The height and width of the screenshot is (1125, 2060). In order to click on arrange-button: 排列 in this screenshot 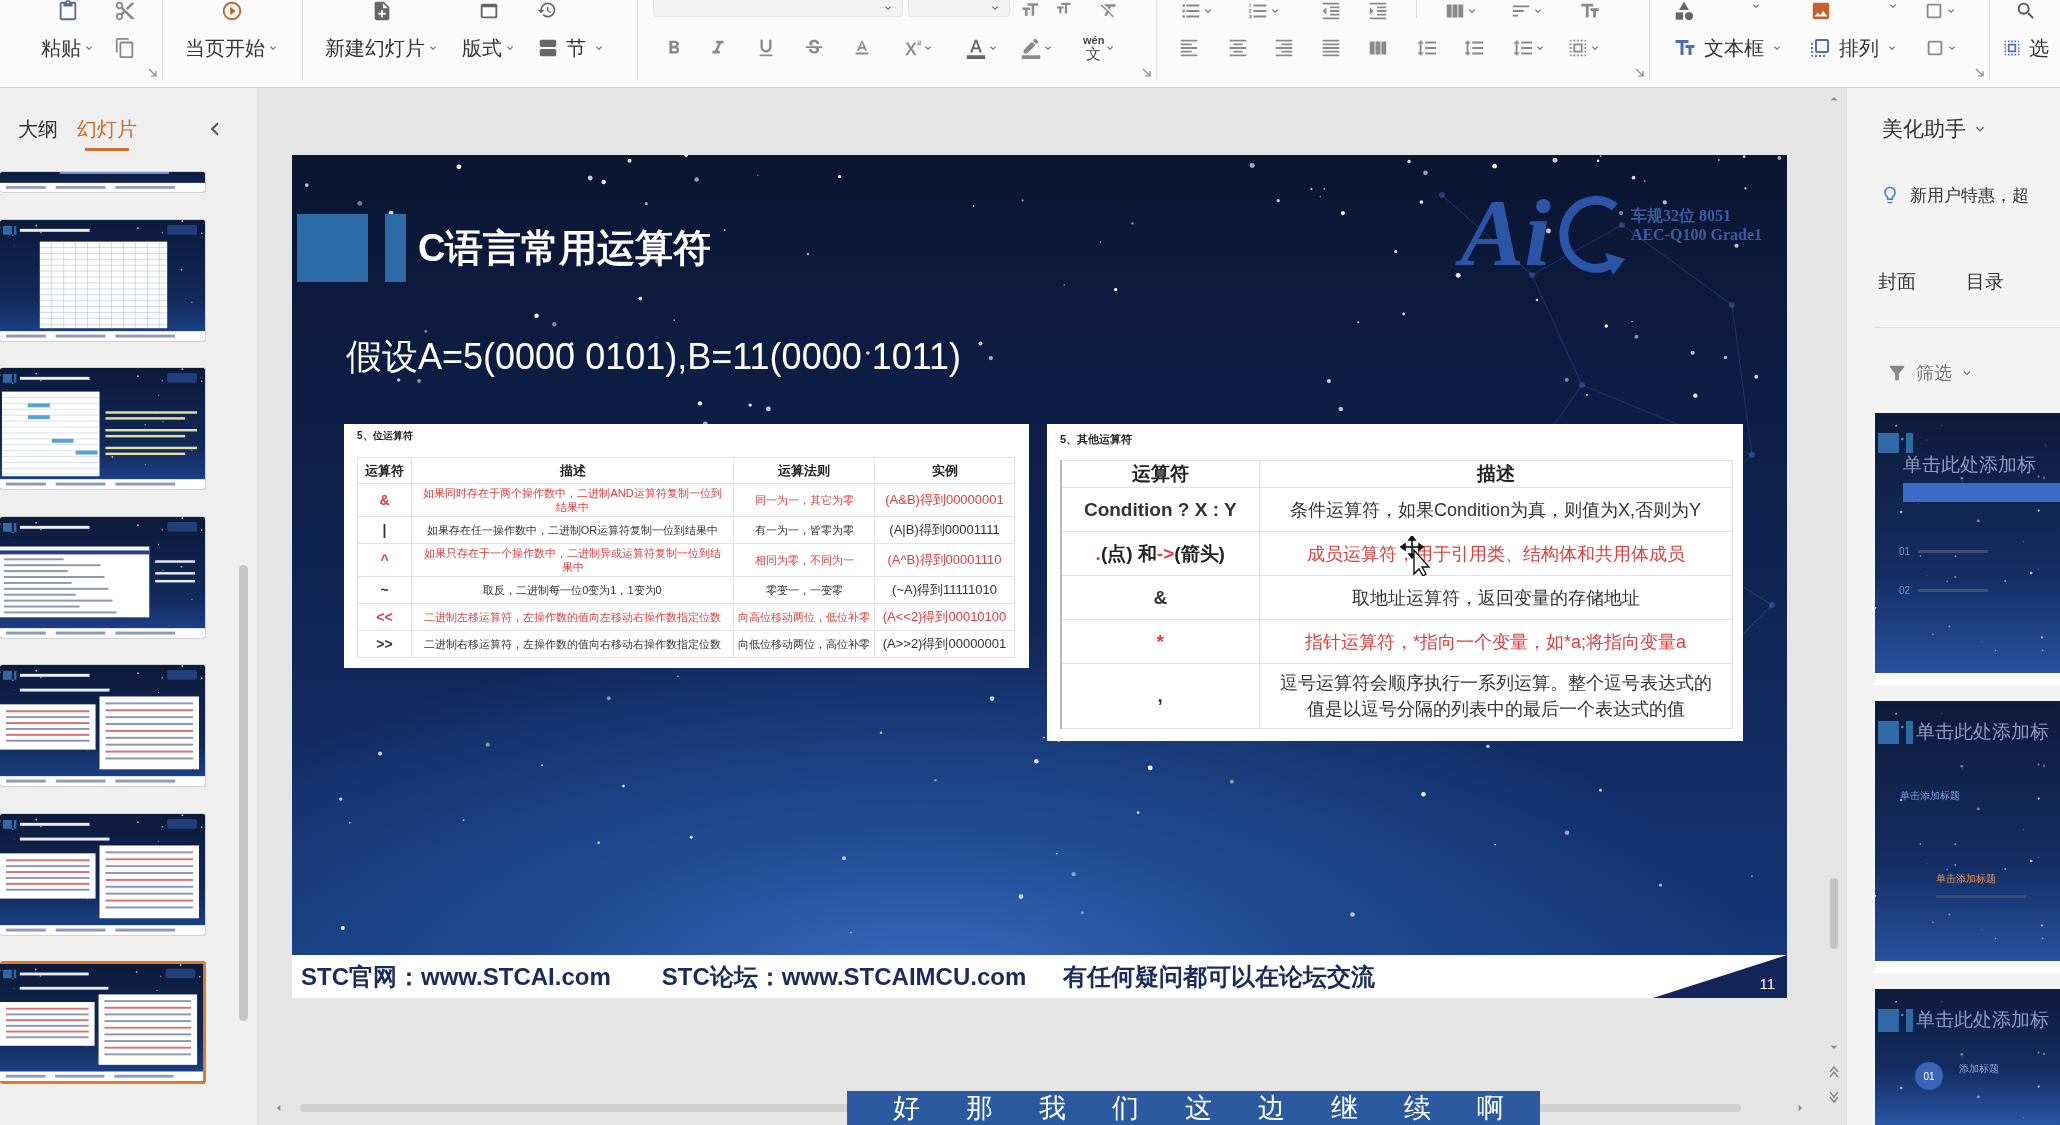, I will do `click(1853, 48)`.